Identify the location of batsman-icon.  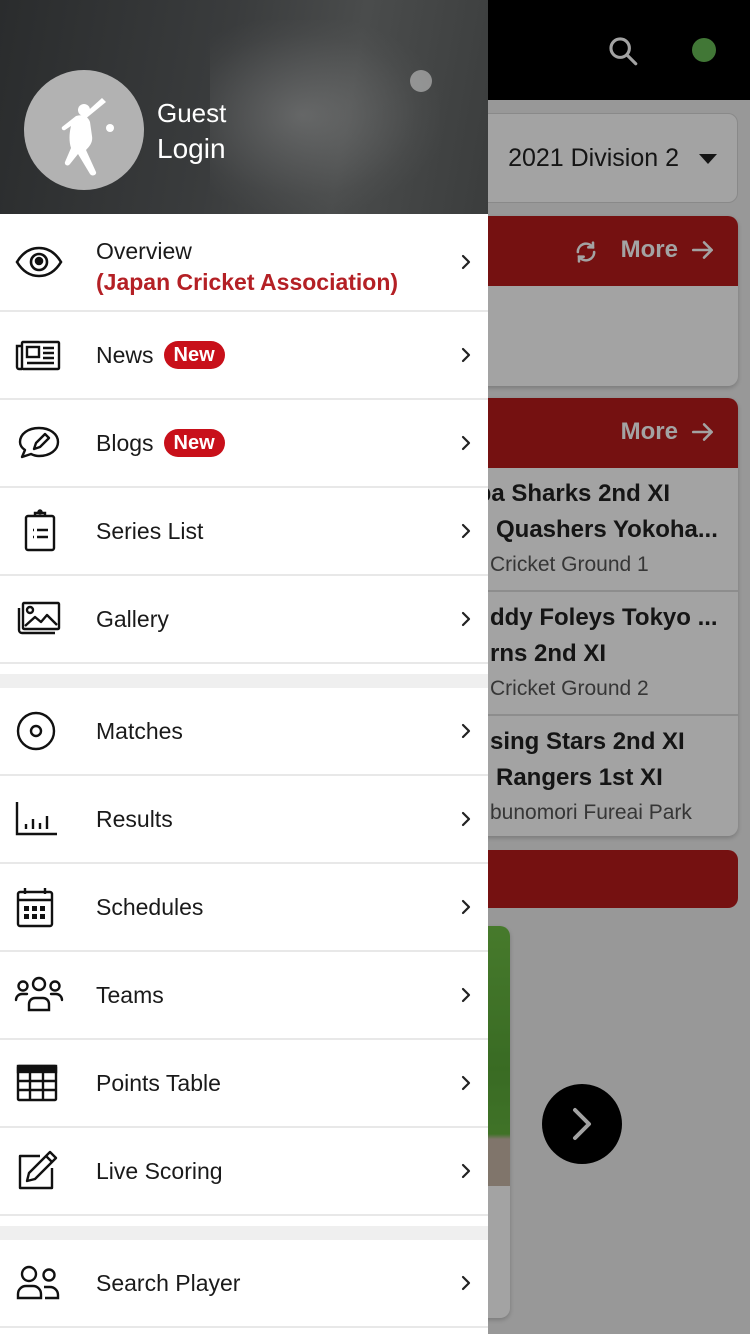
(87, 137).